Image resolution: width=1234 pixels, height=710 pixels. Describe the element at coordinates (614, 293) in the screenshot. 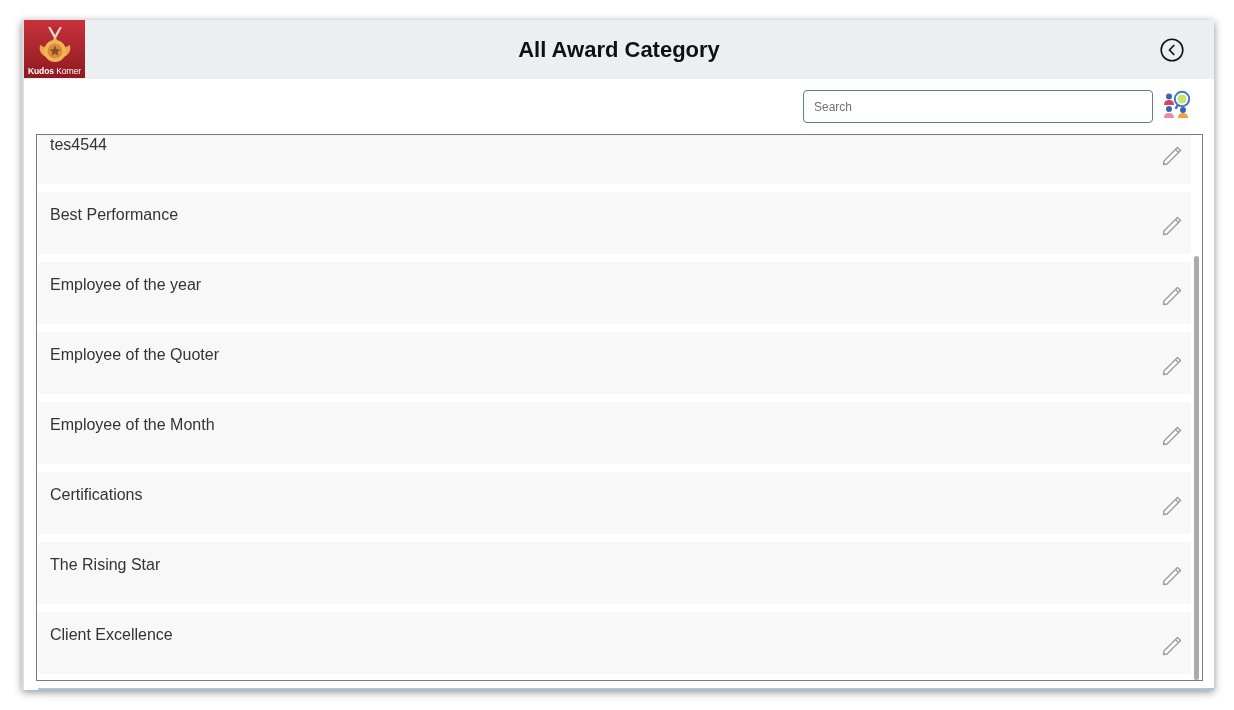

I see `category-row: Employee of the year` at that location.